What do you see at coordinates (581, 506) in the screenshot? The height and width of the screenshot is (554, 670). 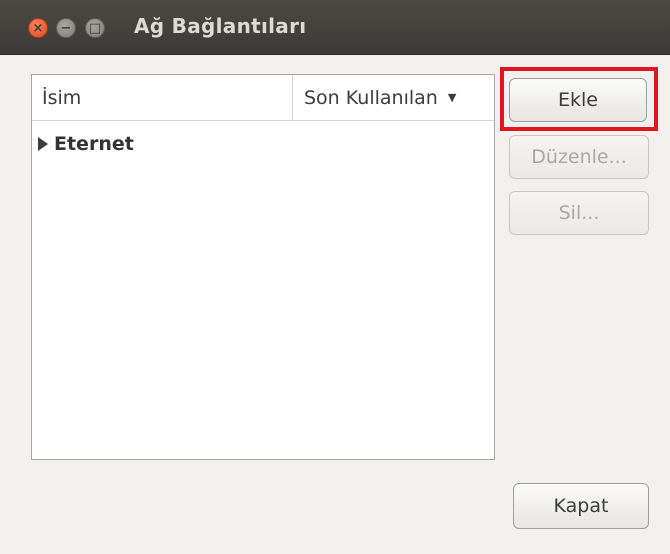 I see `close-button: Kapat` at bounding box center [581, 506].